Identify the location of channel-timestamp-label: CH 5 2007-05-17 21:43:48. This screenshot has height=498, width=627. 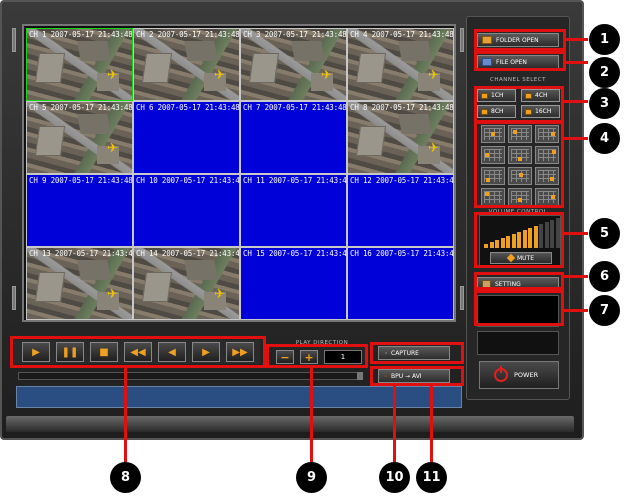
(81, 107).